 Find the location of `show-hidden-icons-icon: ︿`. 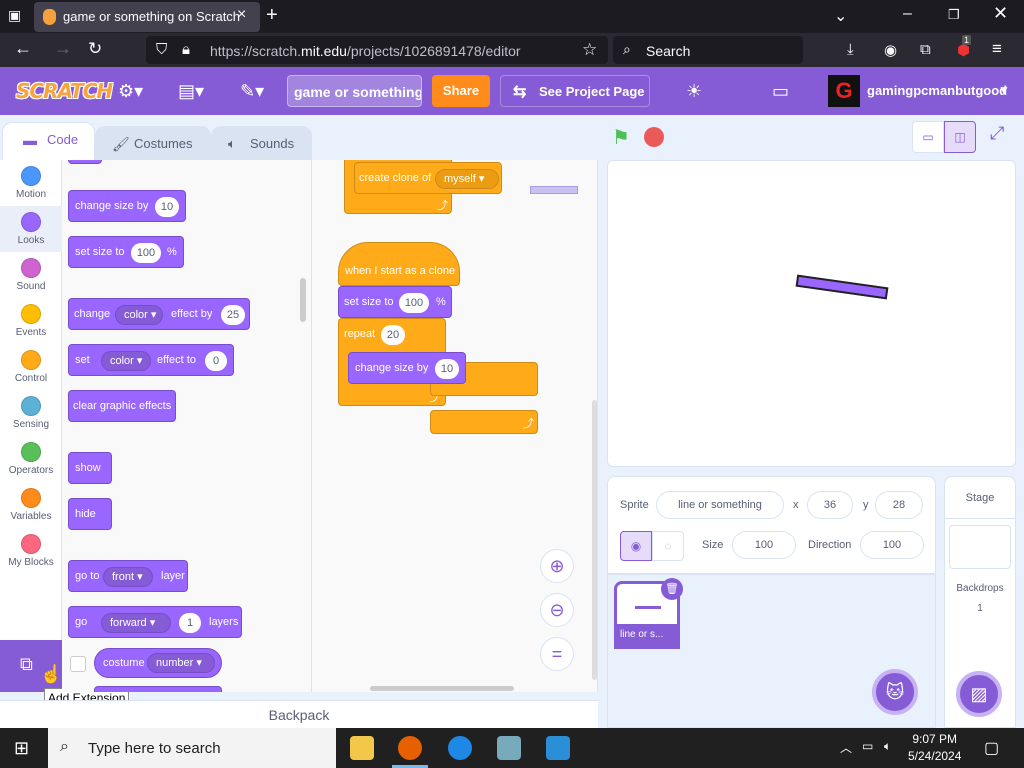

show-hidden-icons-icon: ︿ is located at coordinates (846, 747).